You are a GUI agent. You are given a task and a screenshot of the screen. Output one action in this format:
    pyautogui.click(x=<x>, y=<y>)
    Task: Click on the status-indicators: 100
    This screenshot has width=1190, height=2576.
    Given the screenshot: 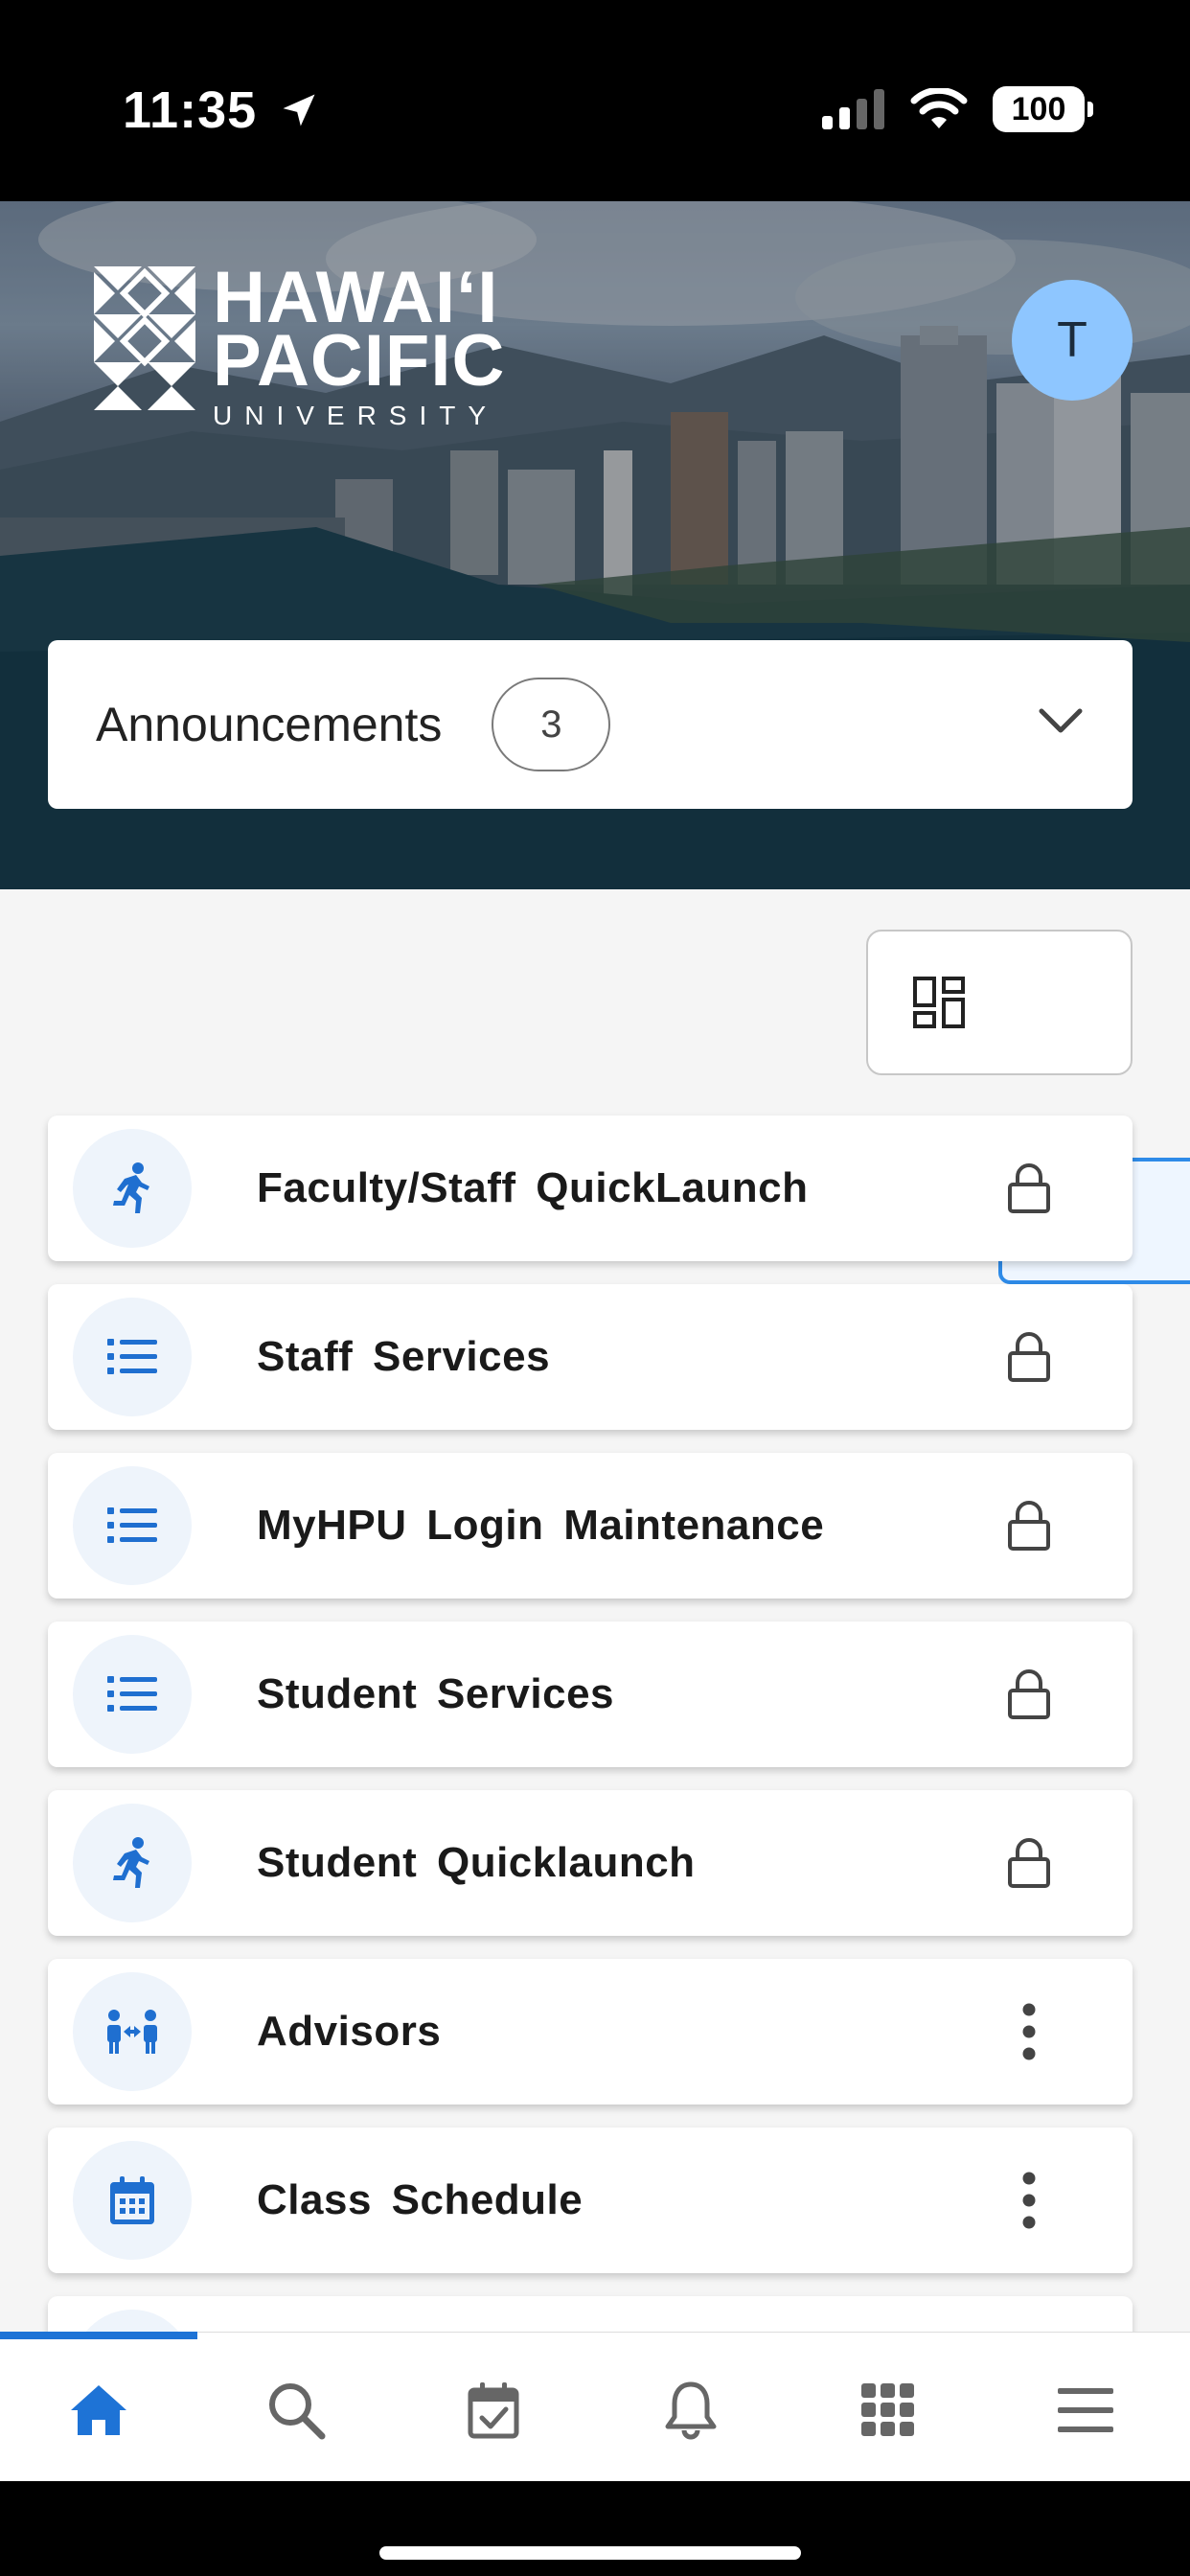 What is the action you would take?
    pyautogui.click(x=958, y=109)
    